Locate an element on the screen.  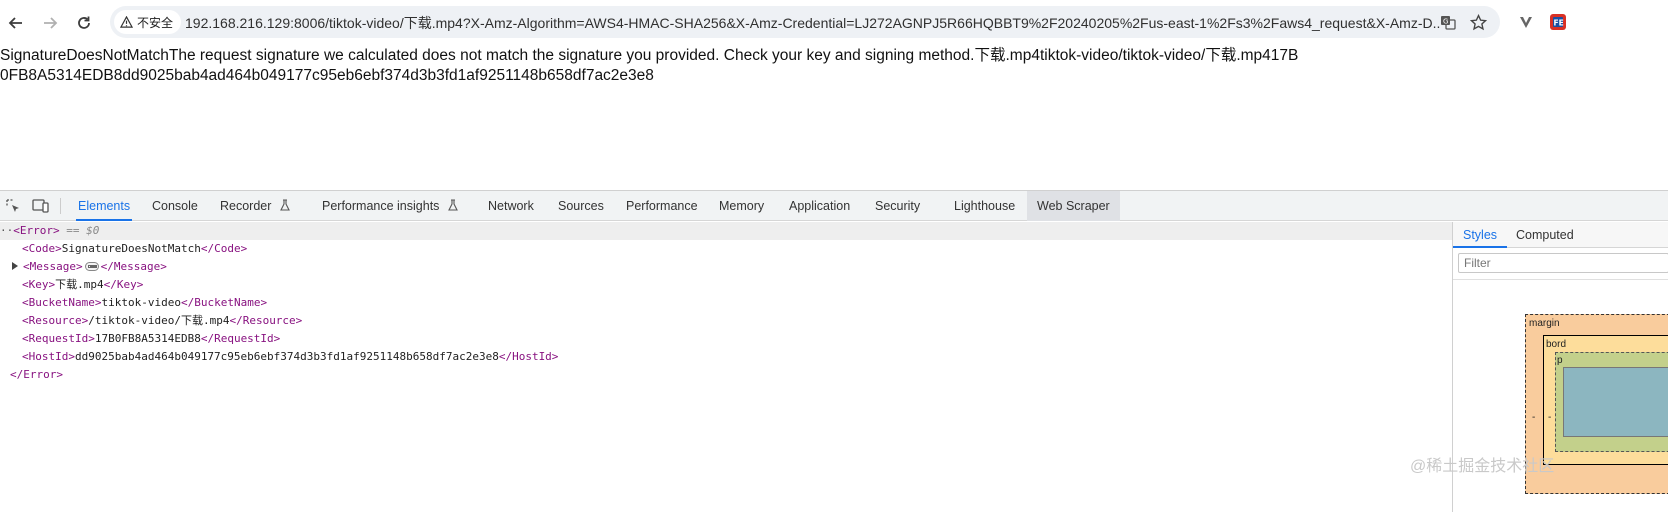
extension-fe-icon: FE is located at coordinates (1558, 22).